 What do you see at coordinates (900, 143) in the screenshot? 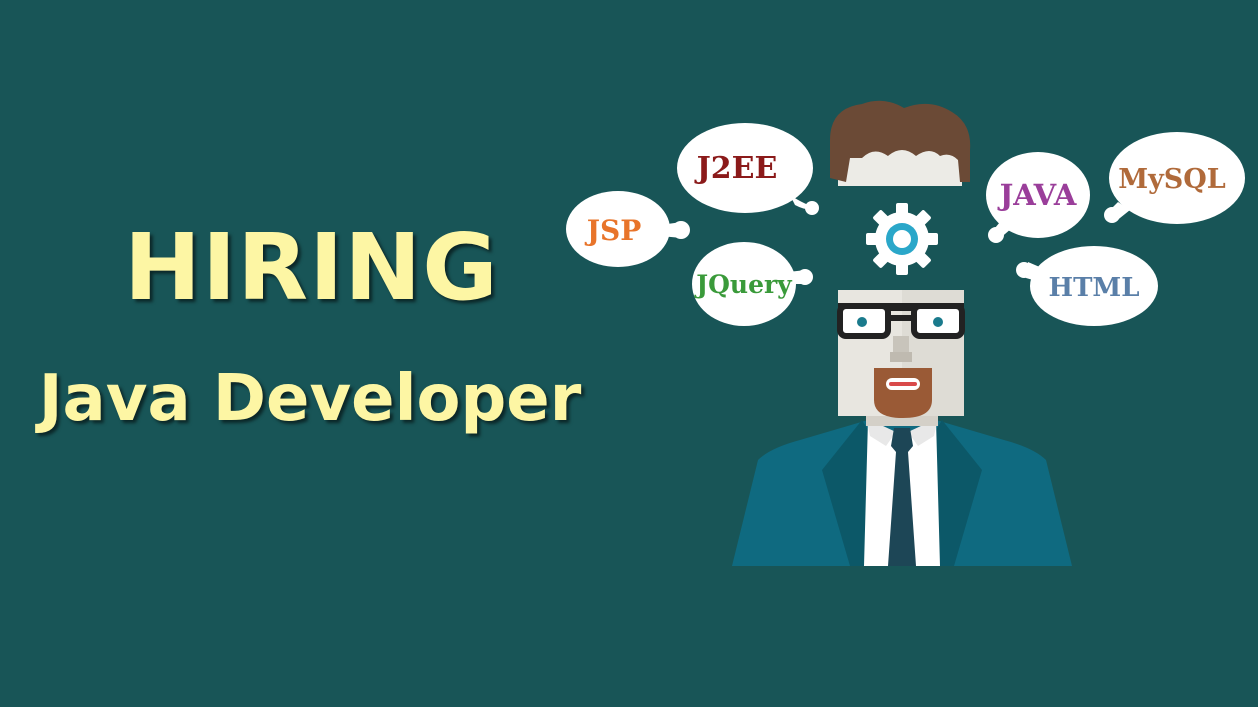
I see `hair-icon` at bounding box center [900, 143].